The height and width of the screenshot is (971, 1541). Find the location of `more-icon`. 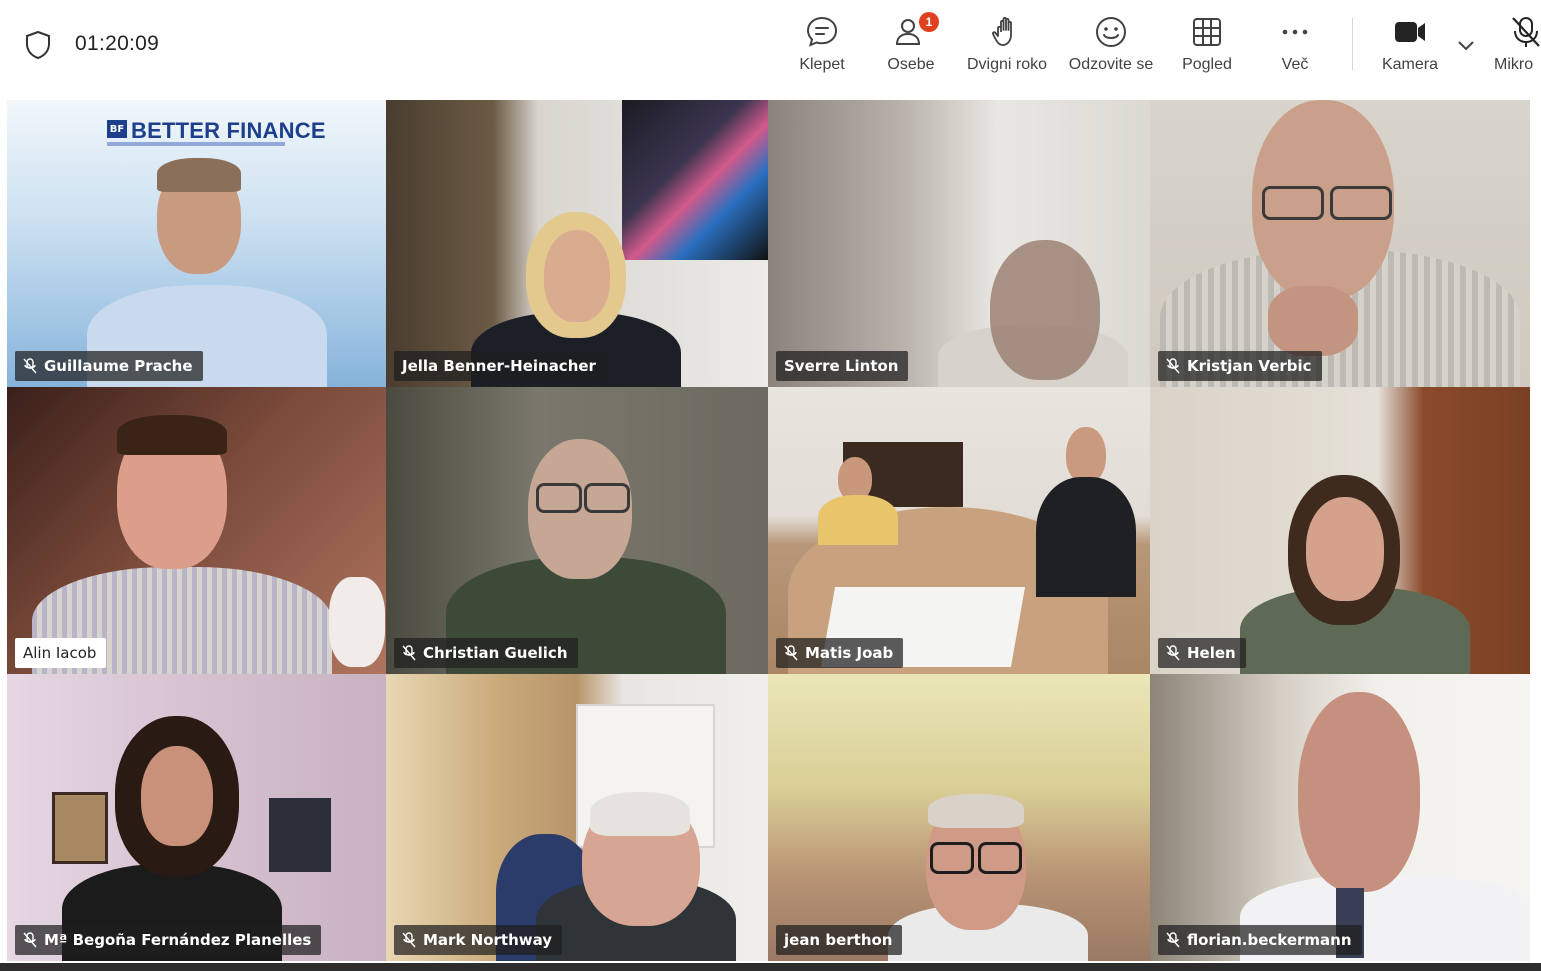

more-icon is located at coordinates (1295, 32).